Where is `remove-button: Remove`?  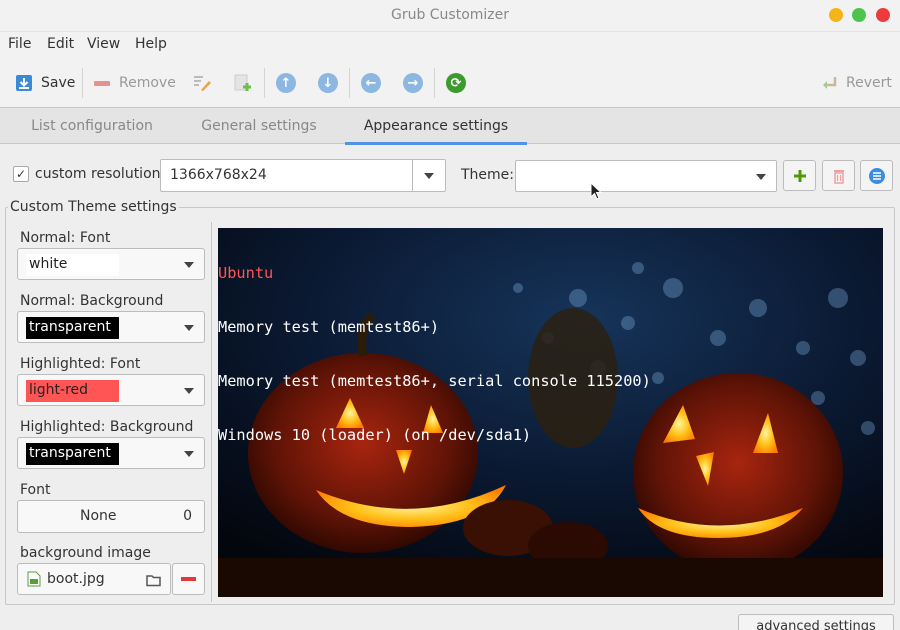 remove-button: Remove is located at coordinates (134, 83).